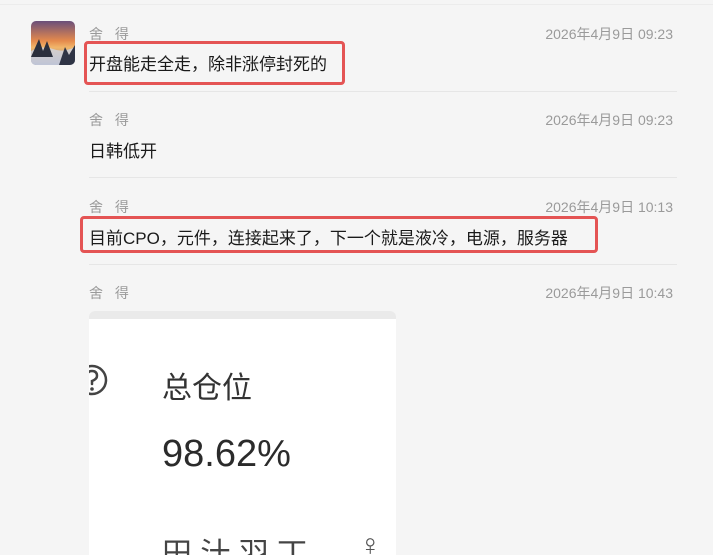 This screenshot has height=555, width=713. What do you see at coordinates (609, 293) in the screenshot?
I see `message-time: 2026年4月9日 10:43` at bounding box center [609, 293].